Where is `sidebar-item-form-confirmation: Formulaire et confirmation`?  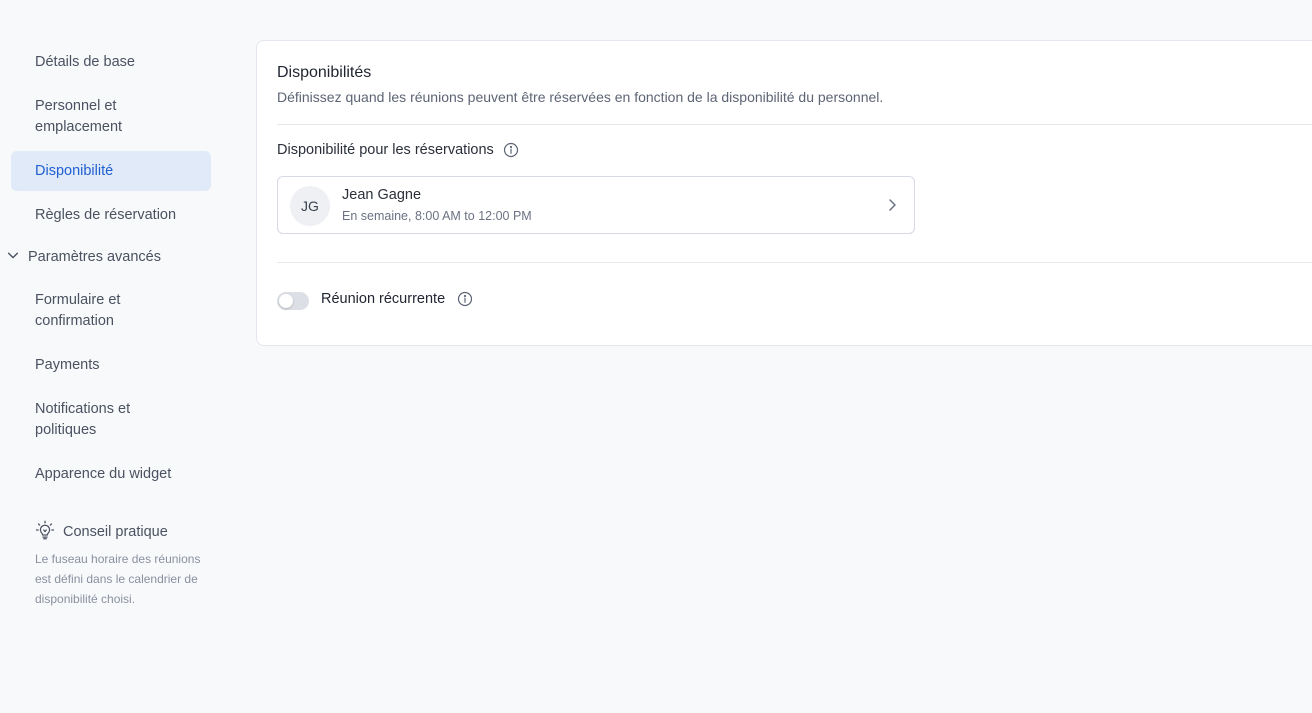
sidebar-item-form-confirmation: Formulaire et confirmation is located at coordinates (111, 311).